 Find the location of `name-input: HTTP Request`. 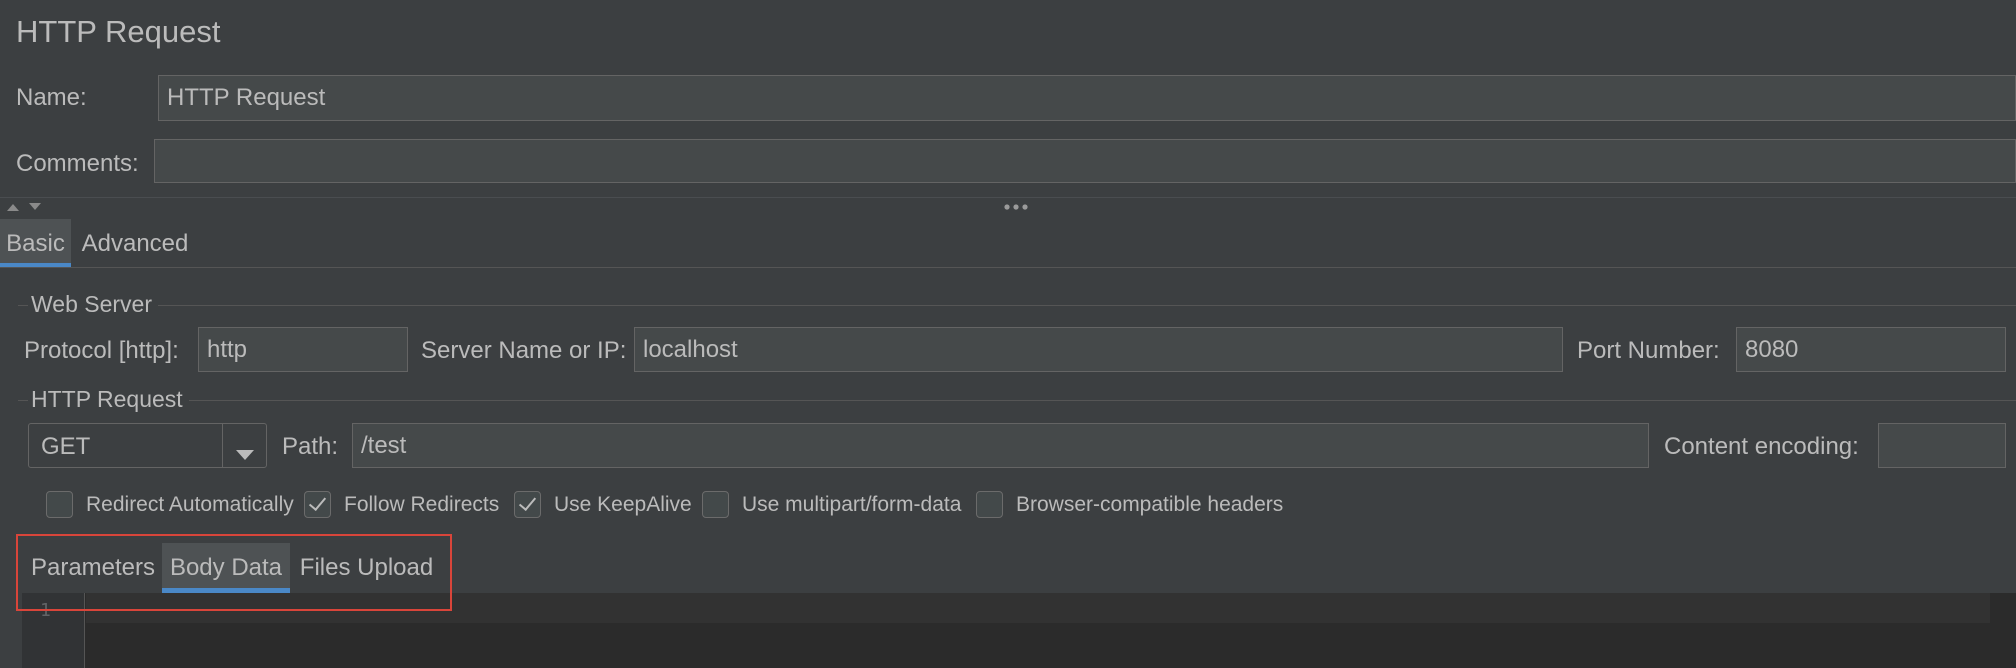

name-input: HTTP Request is located at coordinates (1087, 98).